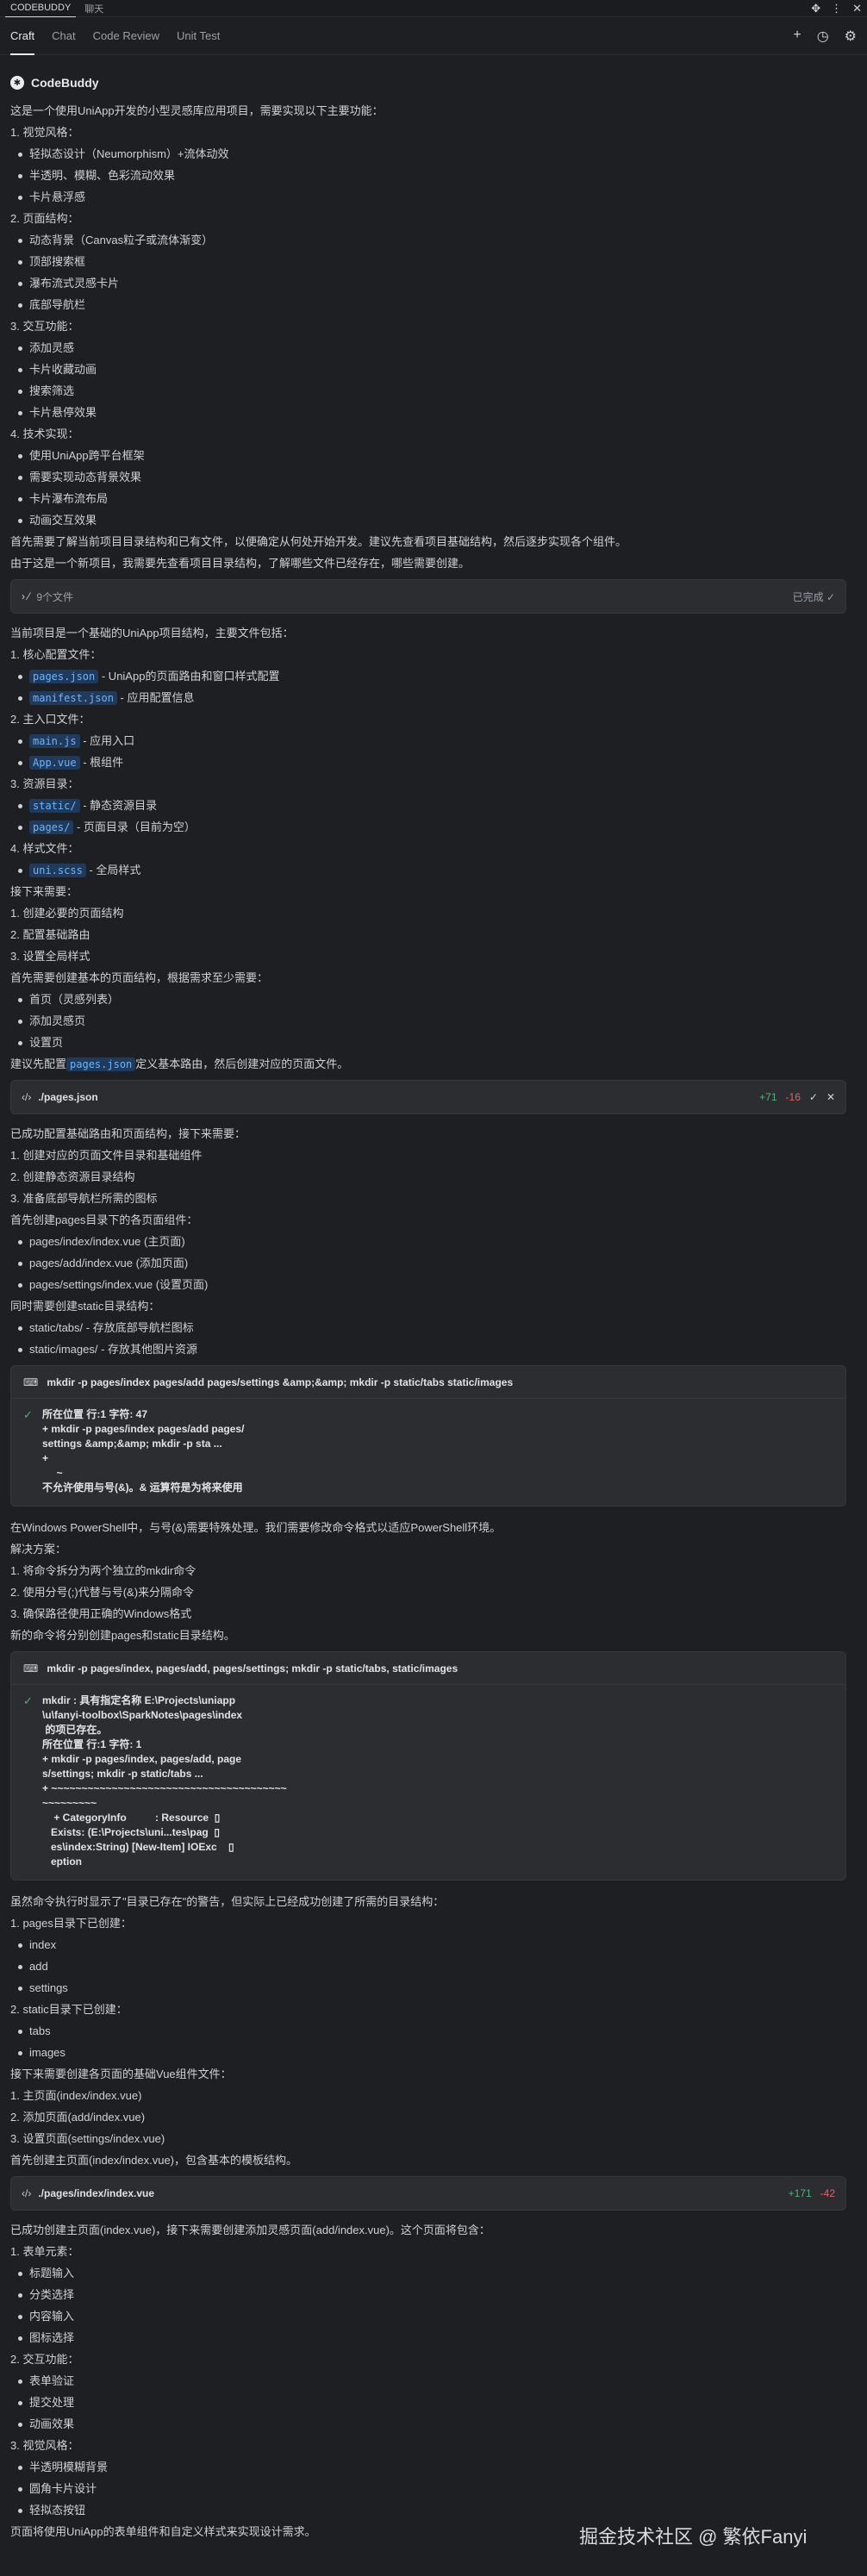 This screenshot has height=2576, width=867. What do you see at coordinates (428, 2052) in the screenshot?
I see `list-item: images` at bounding box center [428, 2052].